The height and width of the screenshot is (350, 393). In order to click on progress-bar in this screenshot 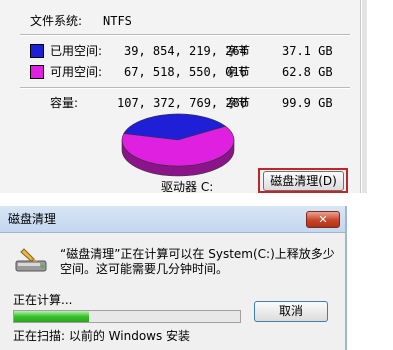, I will do `click(127, 316)`.